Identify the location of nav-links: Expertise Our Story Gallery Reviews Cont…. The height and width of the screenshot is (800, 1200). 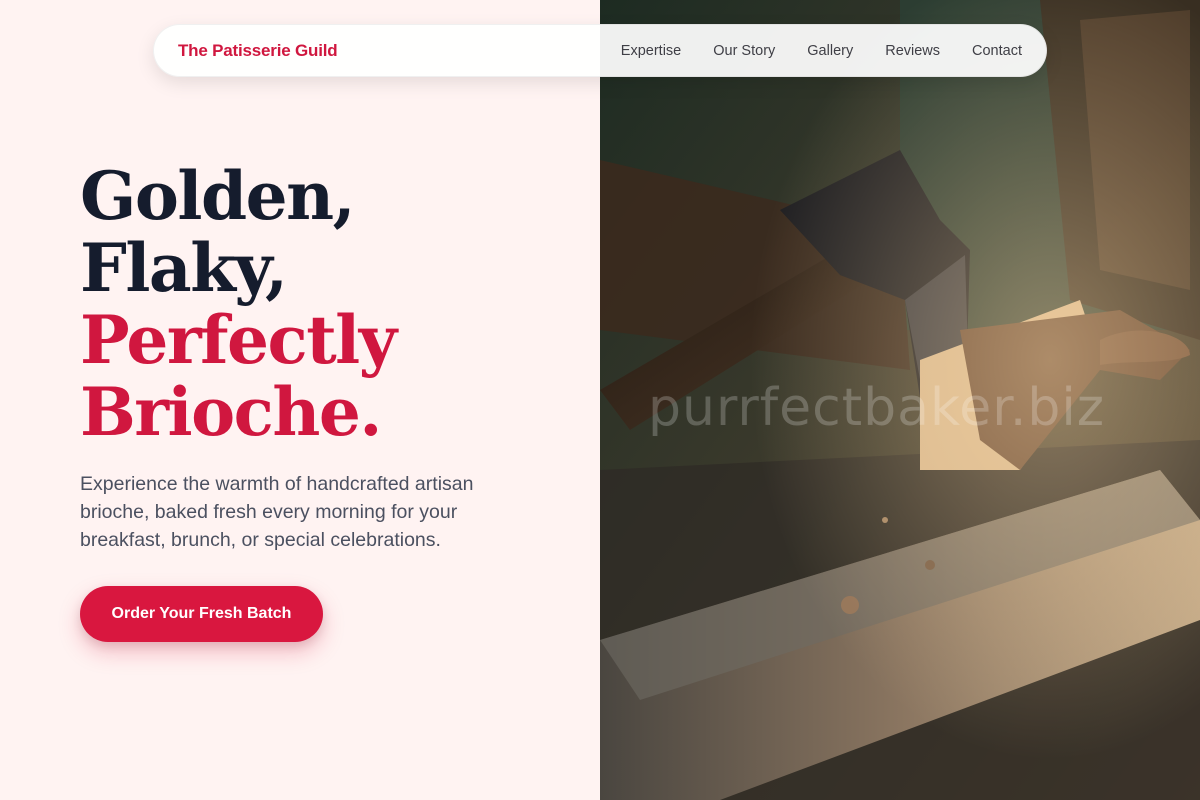
(821, 51).